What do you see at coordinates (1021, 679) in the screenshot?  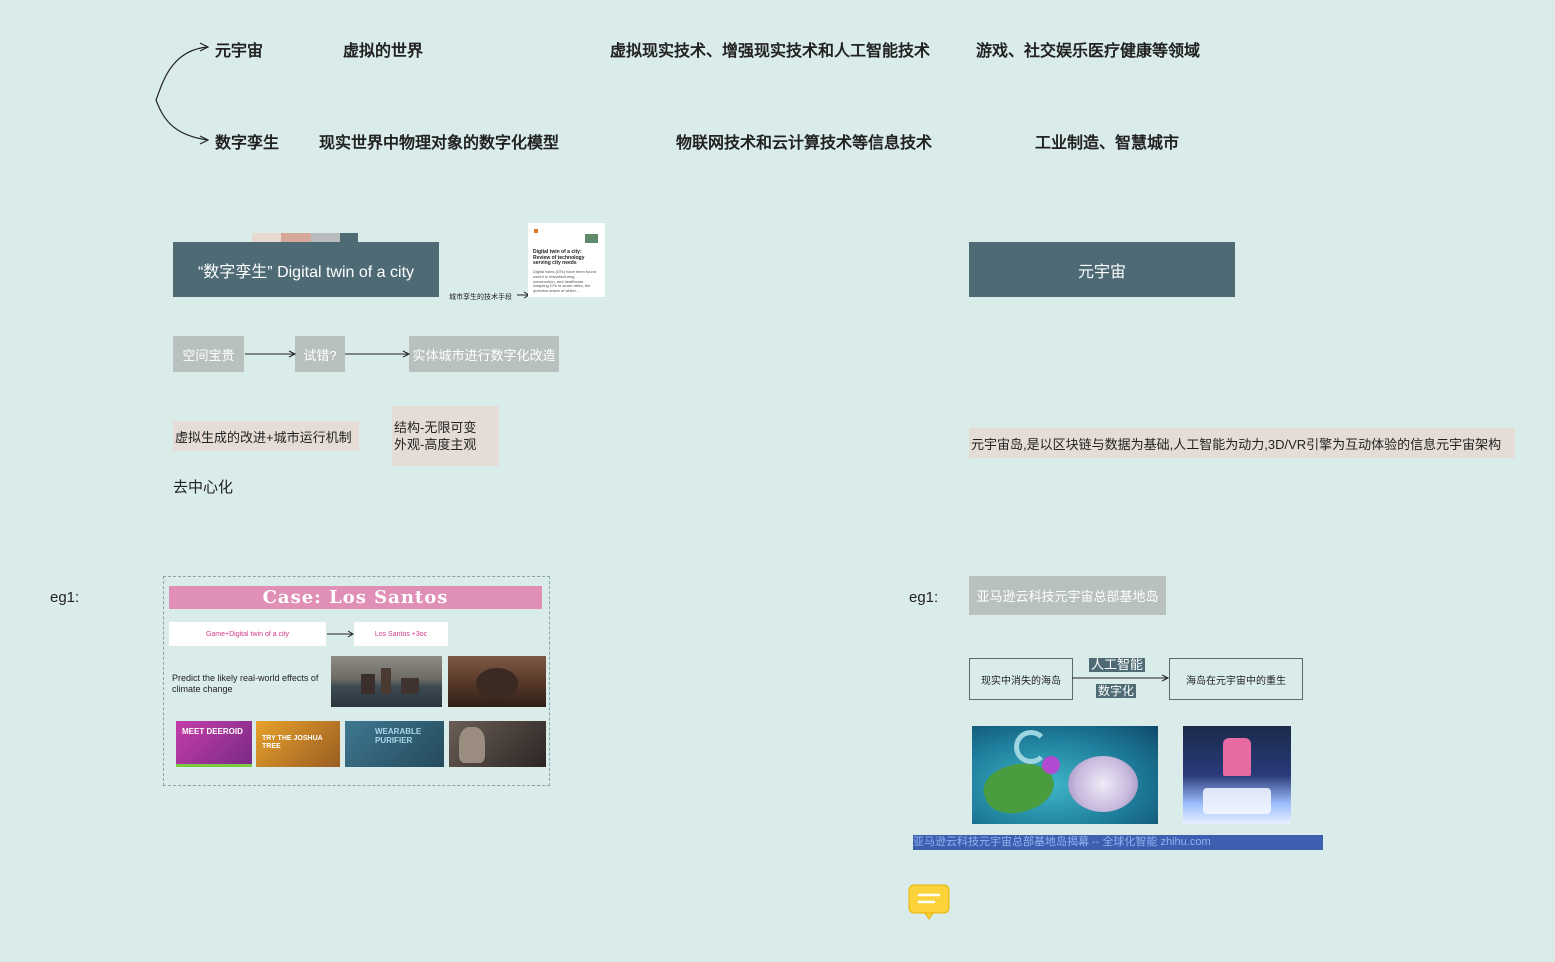 I see `flow-box-vanished-island: 现实中消失的海岛` at bounding box center [1021, 679].